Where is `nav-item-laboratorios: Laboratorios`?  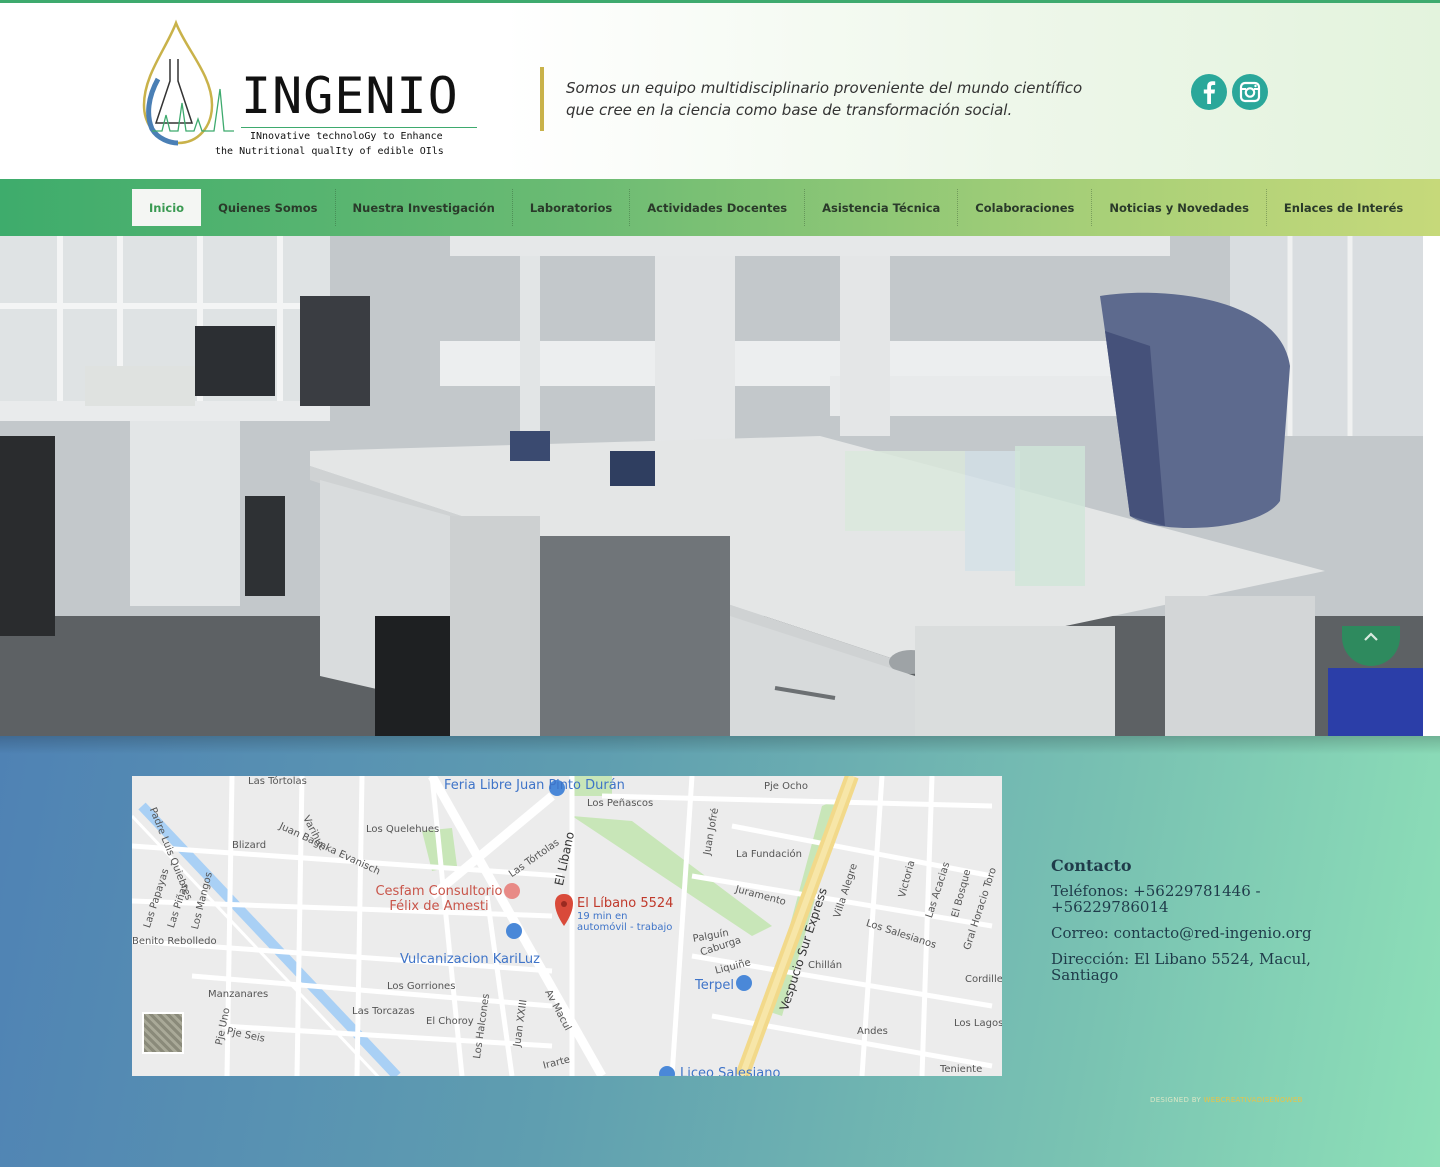 nav-item-laboratorios: Laboratorios is located at coordinates (572, 207).